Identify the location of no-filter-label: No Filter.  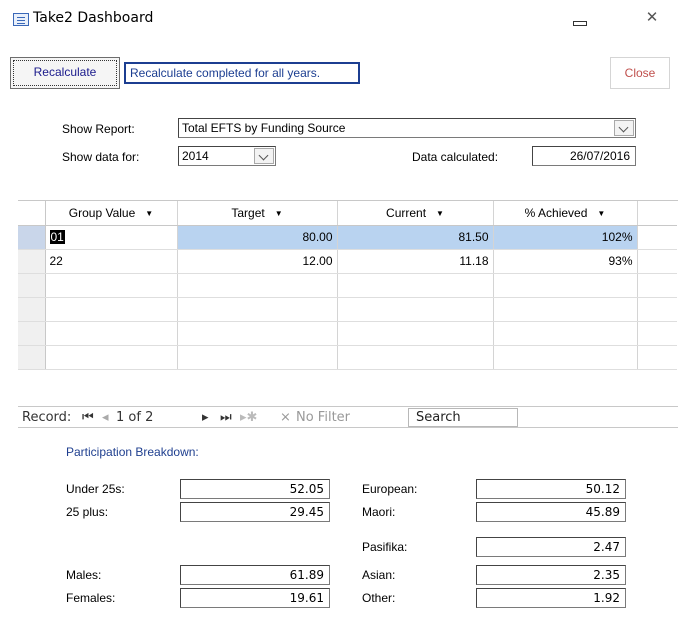
(323, 417).